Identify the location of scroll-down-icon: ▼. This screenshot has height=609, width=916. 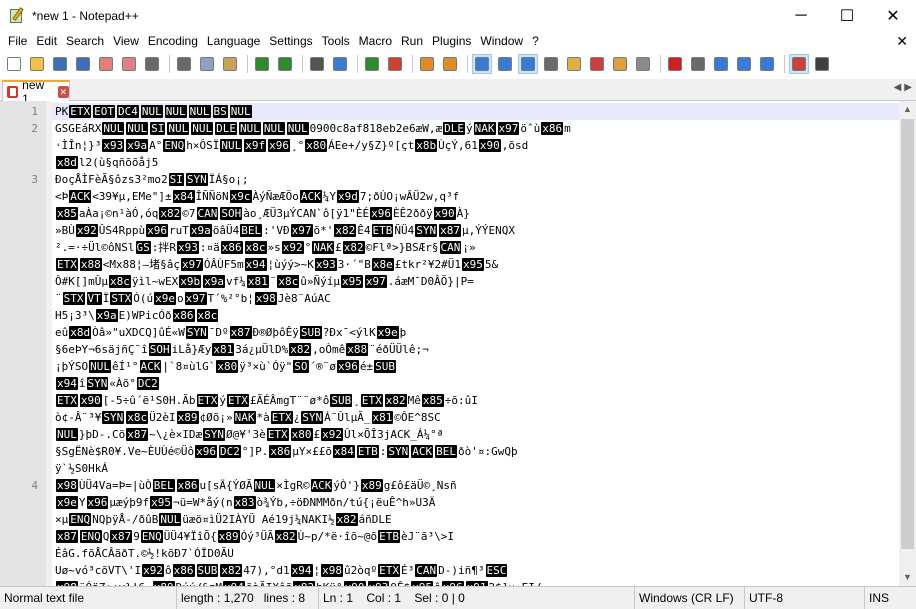
(907, 577).